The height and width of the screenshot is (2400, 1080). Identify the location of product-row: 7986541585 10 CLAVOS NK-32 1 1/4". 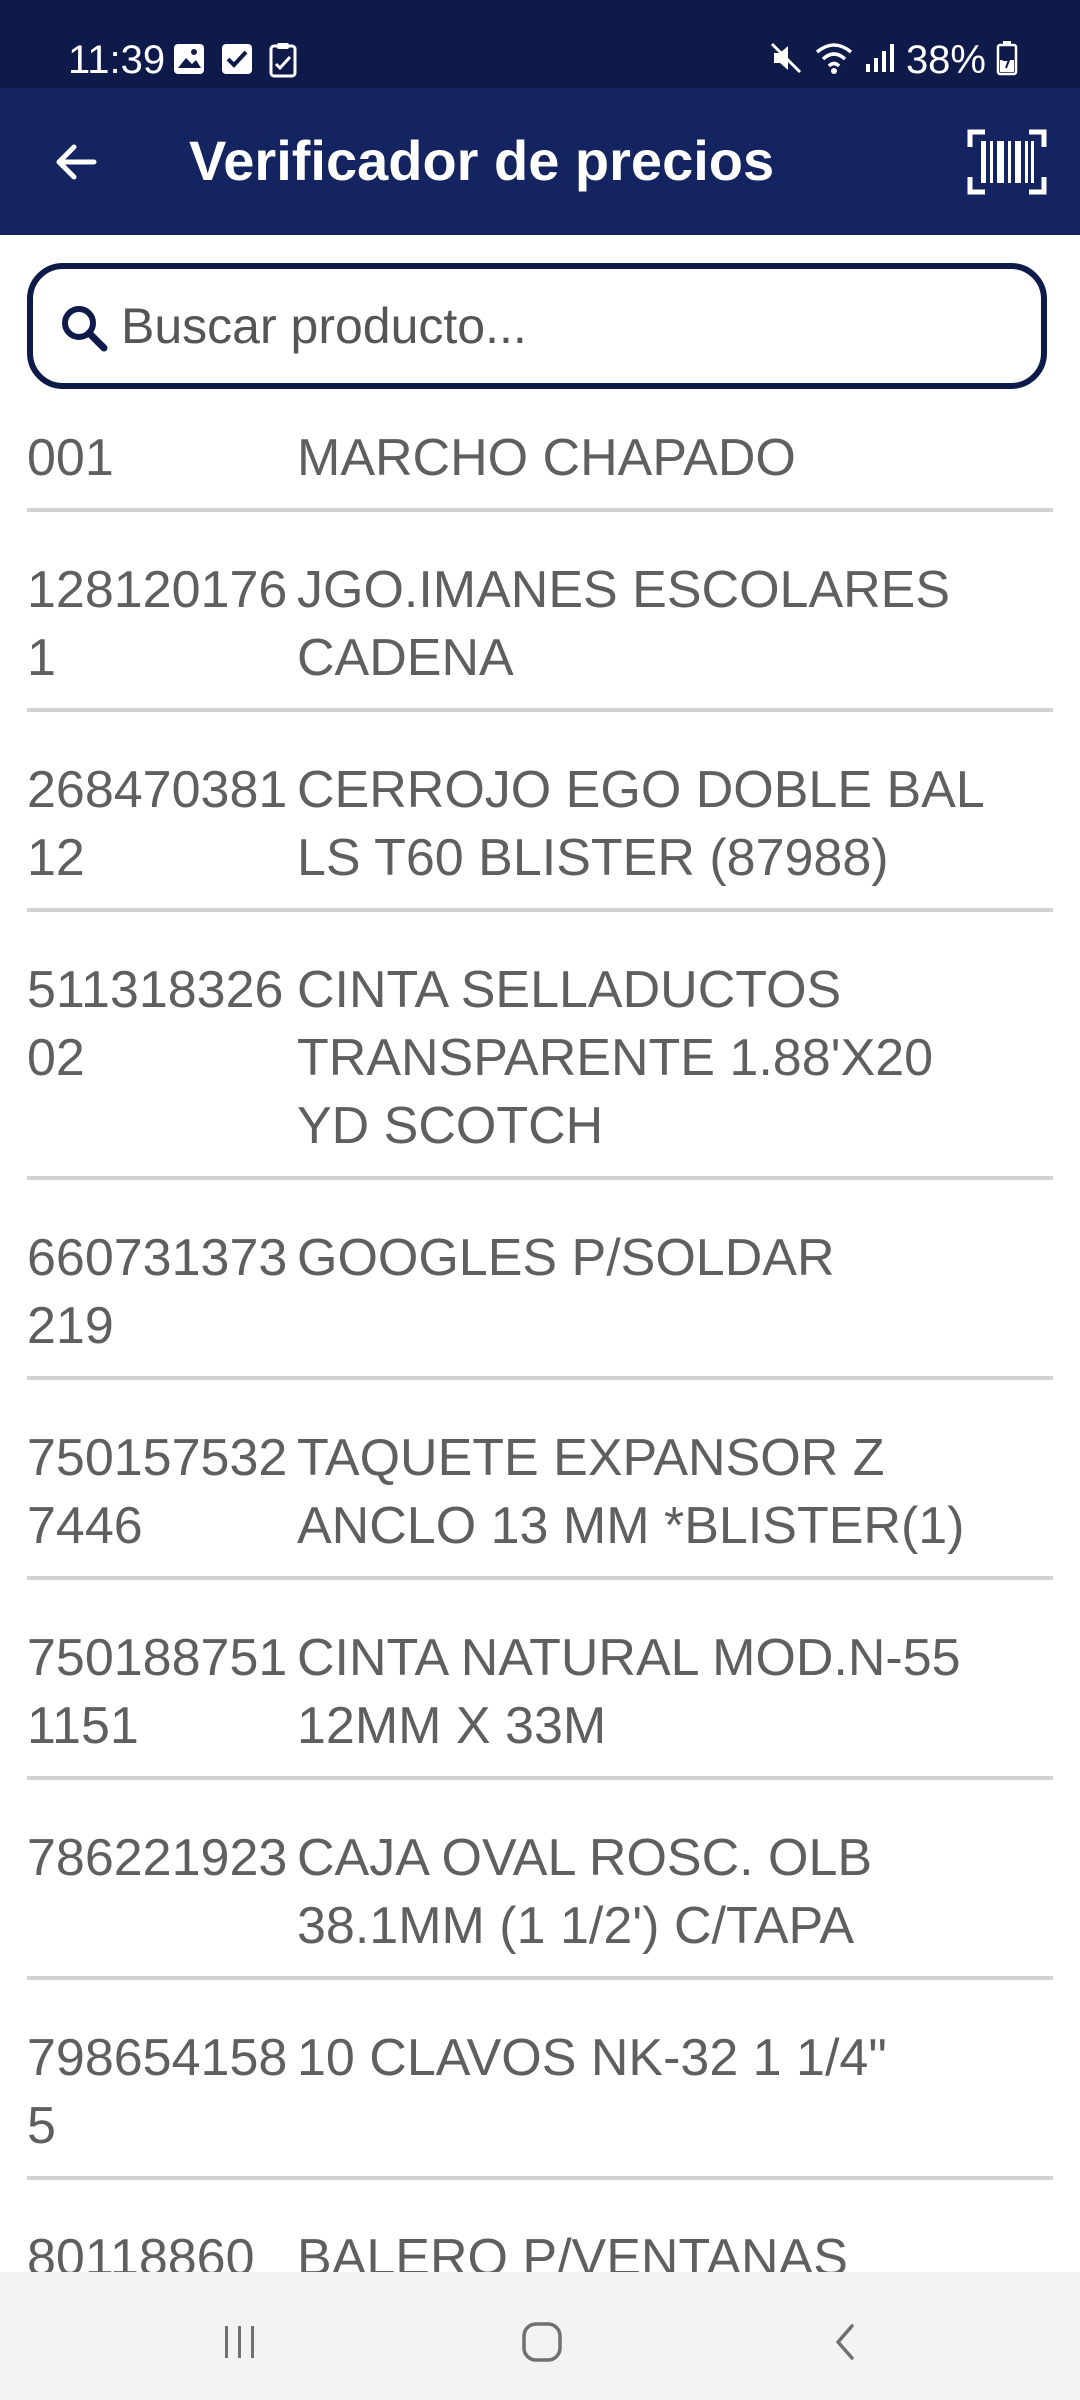
(540, 2089).